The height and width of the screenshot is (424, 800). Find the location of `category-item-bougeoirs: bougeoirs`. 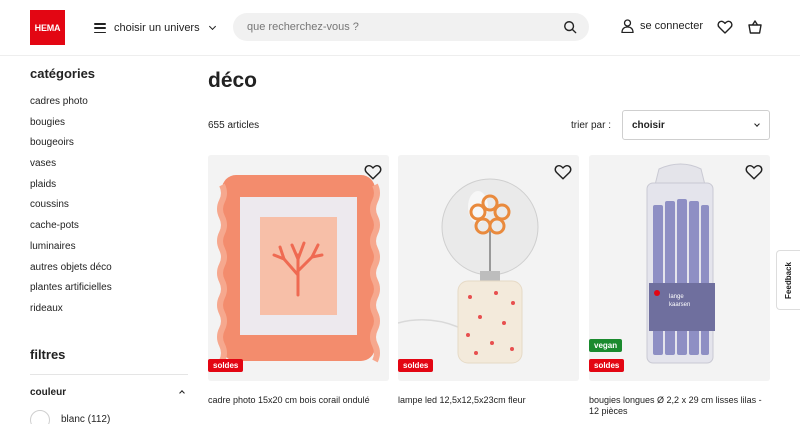

category-item-bougeoirs: bougeoirs is located at coordinates (109, 143).